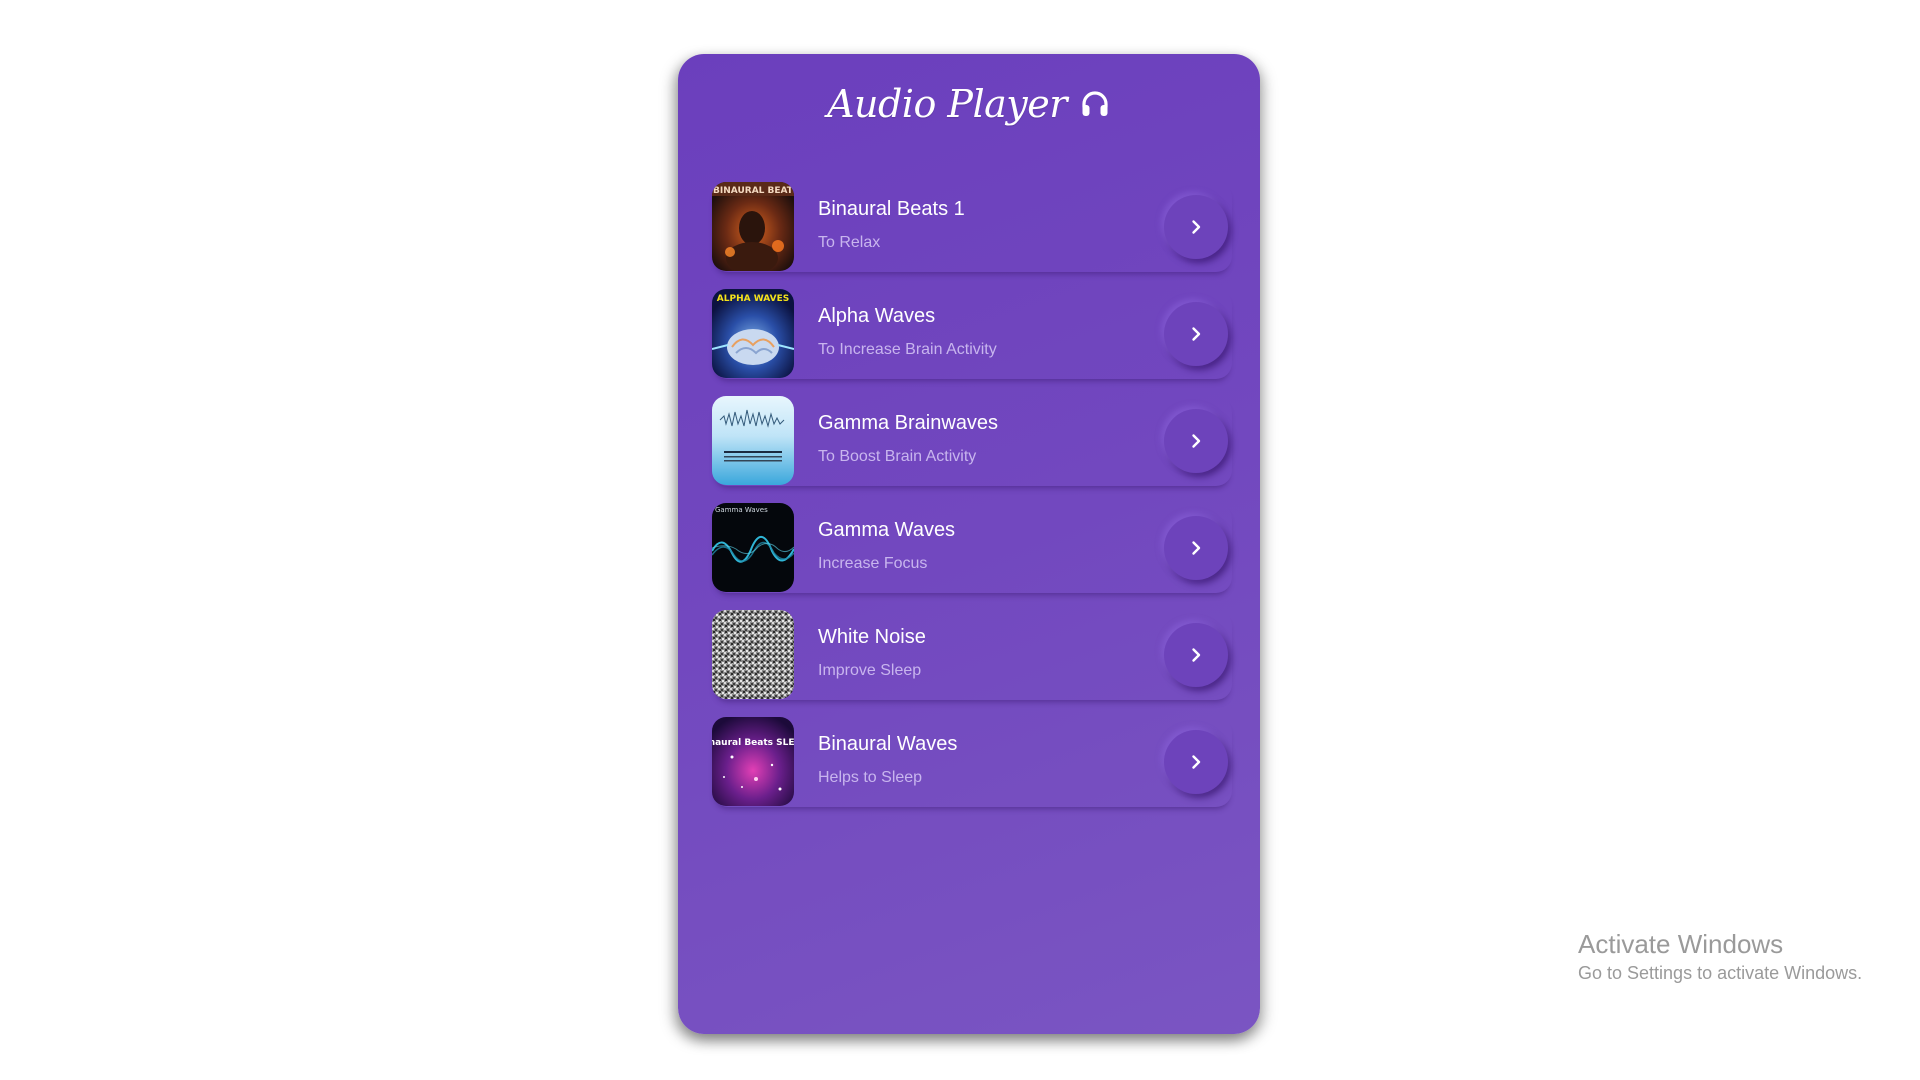 This screenshot has width=1920, height=1080. Describe the element at coordinates (753, 743) in the screenshot. I see `thumbnail-caption: Binaural Beats SLEEP` at that location.